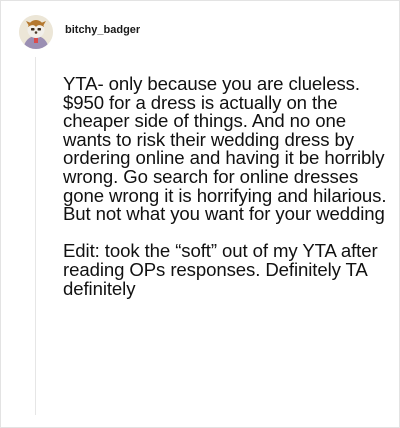 The width and height of the screenshot is (400, 428). I want to click on comment-header: bitchy_badger, so click(79, 32).